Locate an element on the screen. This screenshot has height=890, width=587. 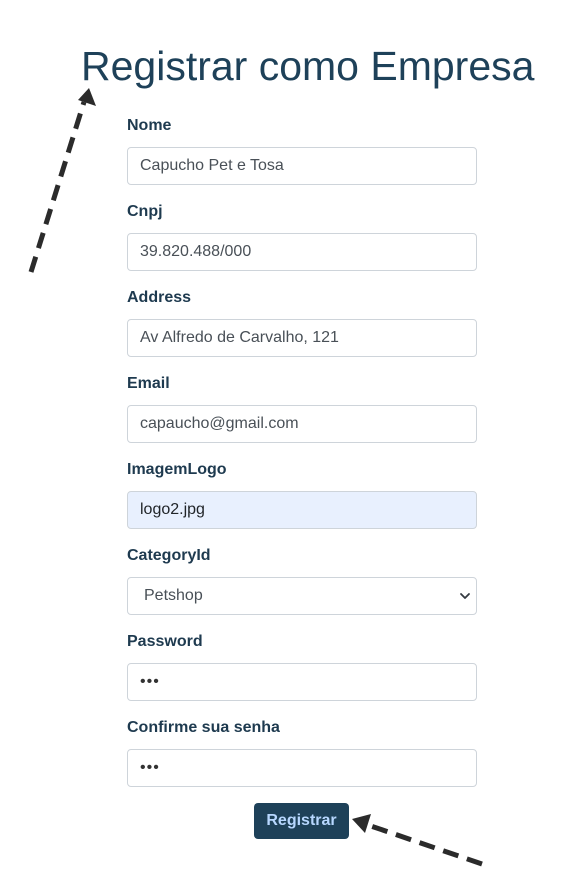
address-label: Address is located at coordinates (159, 297).